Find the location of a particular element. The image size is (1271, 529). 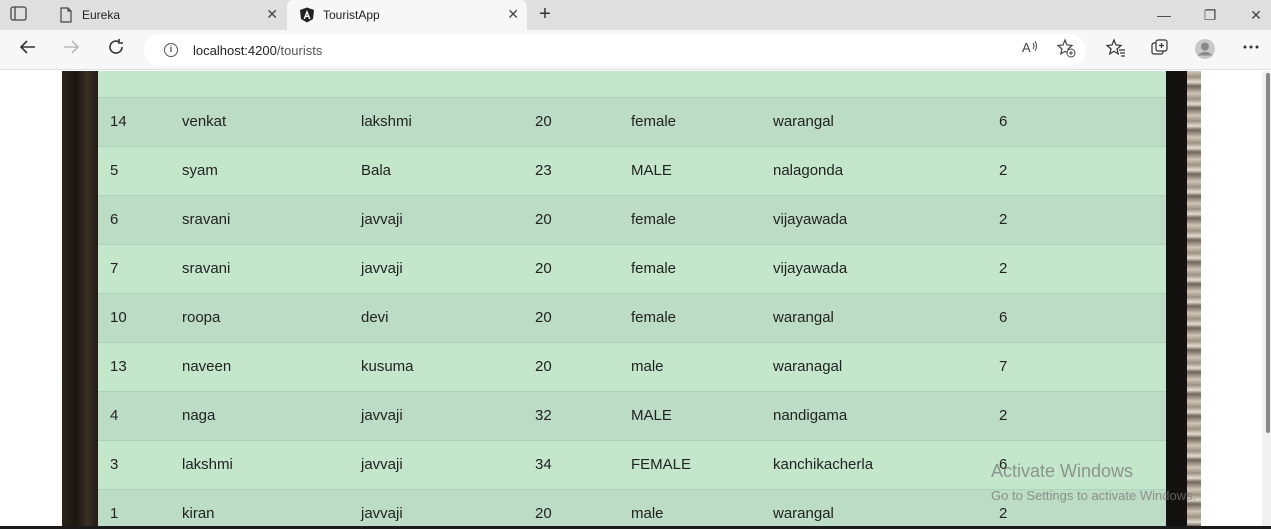

read-aloud-button: A is located at coordinates (1030, 50).